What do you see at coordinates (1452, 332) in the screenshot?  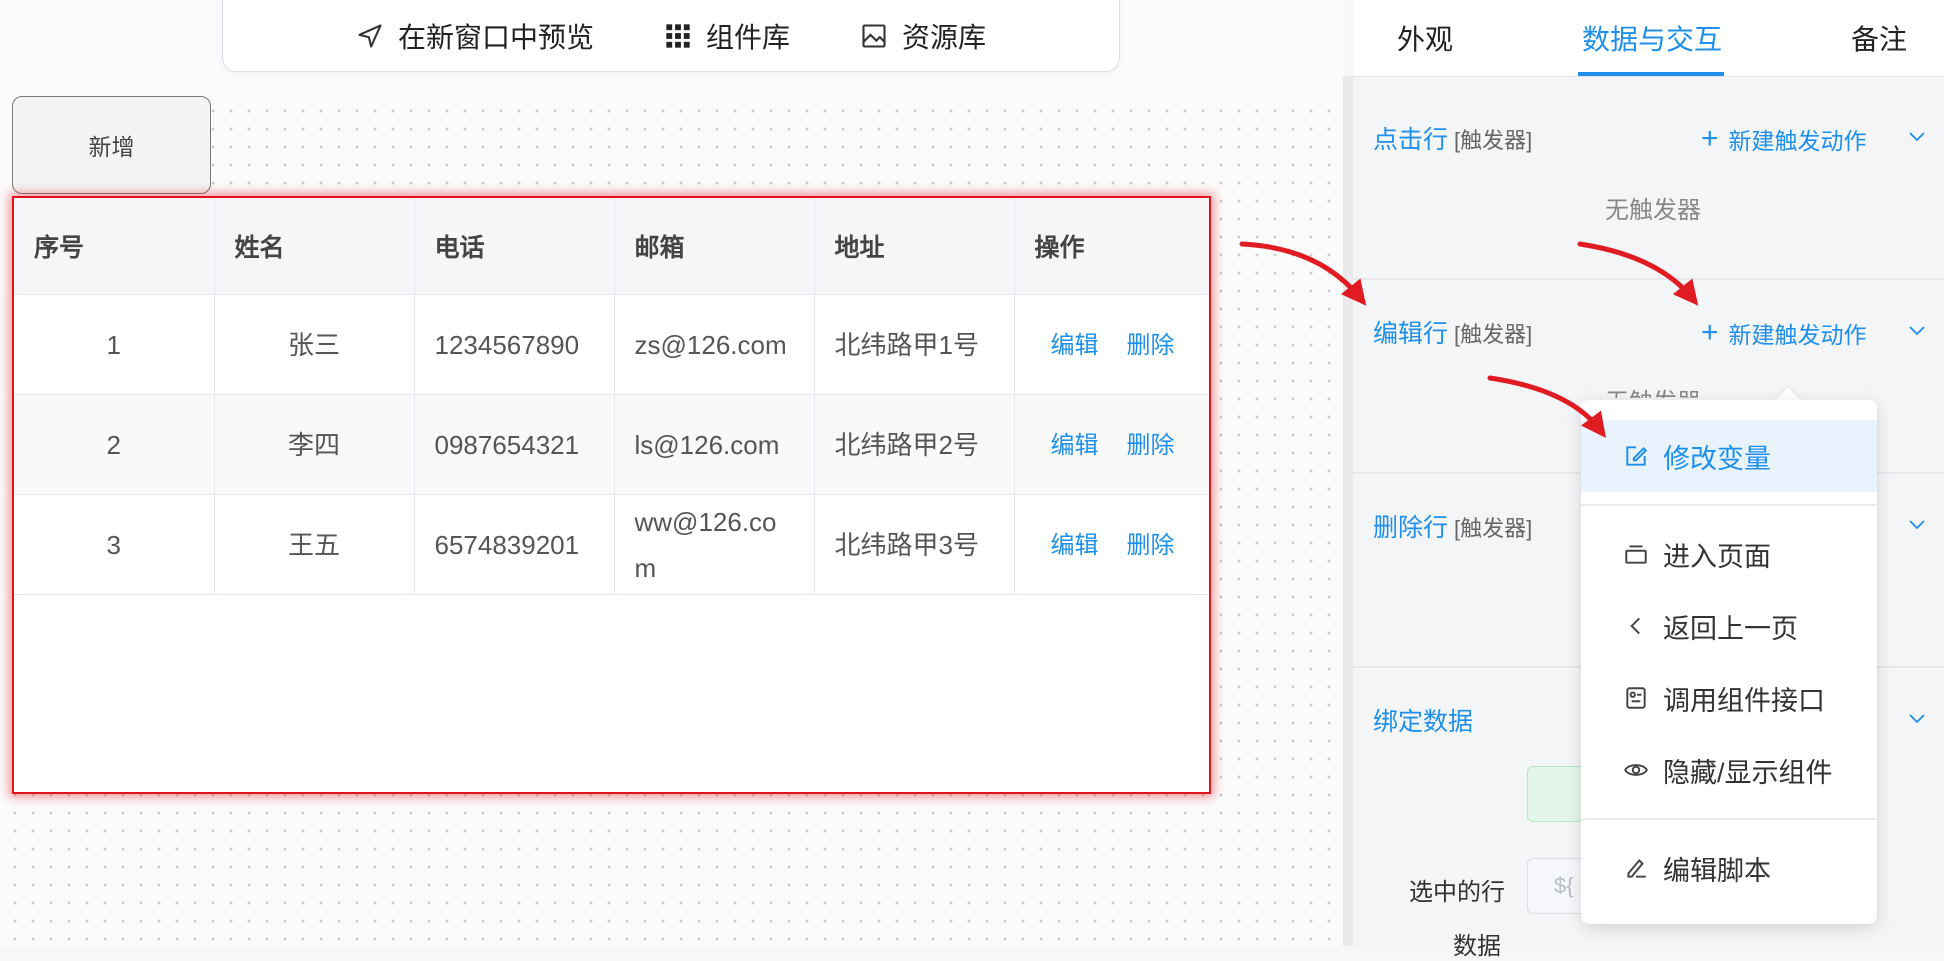 I see `section-edit-row: 编辑行 [触发器]` at bounding box center [1452, 332].